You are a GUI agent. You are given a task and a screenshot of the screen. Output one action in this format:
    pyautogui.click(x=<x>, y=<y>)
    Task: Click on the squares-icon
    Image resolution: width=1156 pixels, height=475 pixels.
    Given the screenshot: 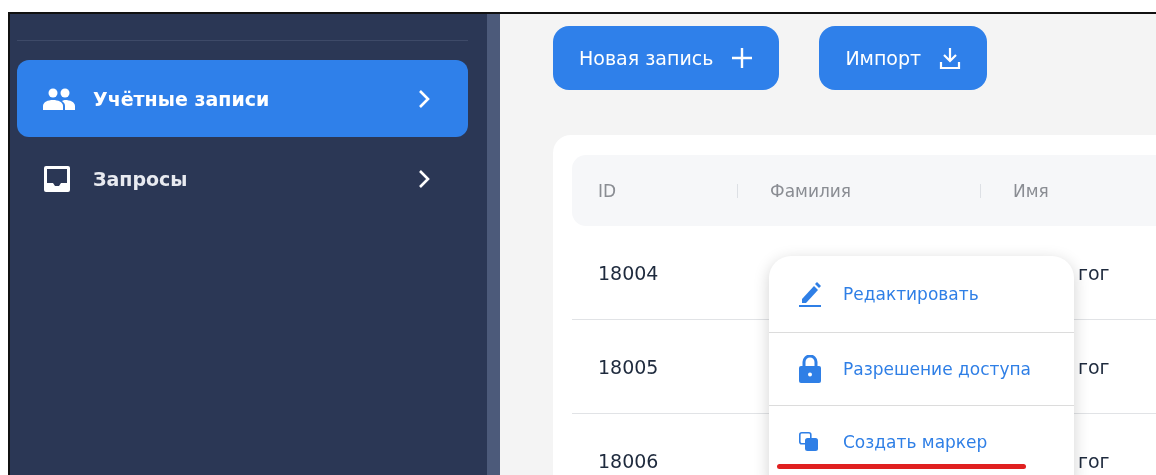 What is the action you would take?
    pyautogui.click(x=809, y=442)
    